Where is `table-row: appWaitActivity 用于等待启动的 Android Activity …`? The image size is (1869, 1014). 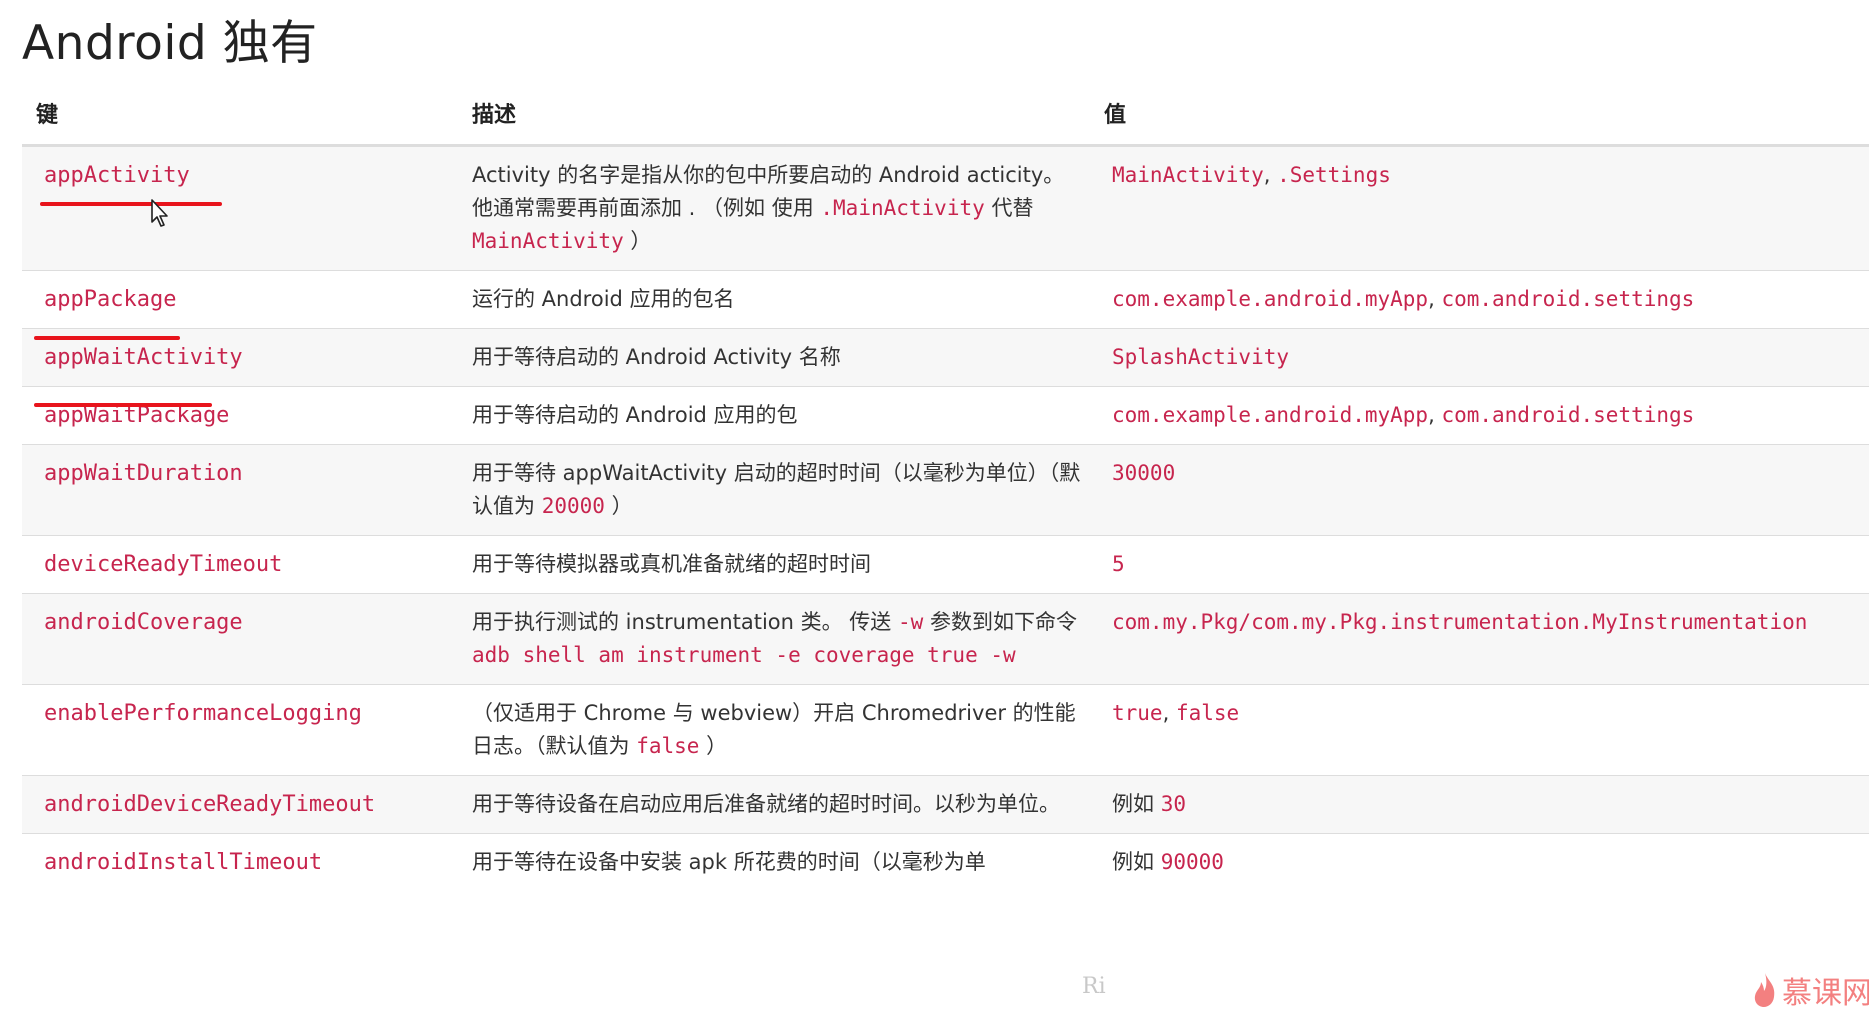
table-row: appWaitActivity 用于等待启动的 Android Activity … is located at coordinates (945, 357).